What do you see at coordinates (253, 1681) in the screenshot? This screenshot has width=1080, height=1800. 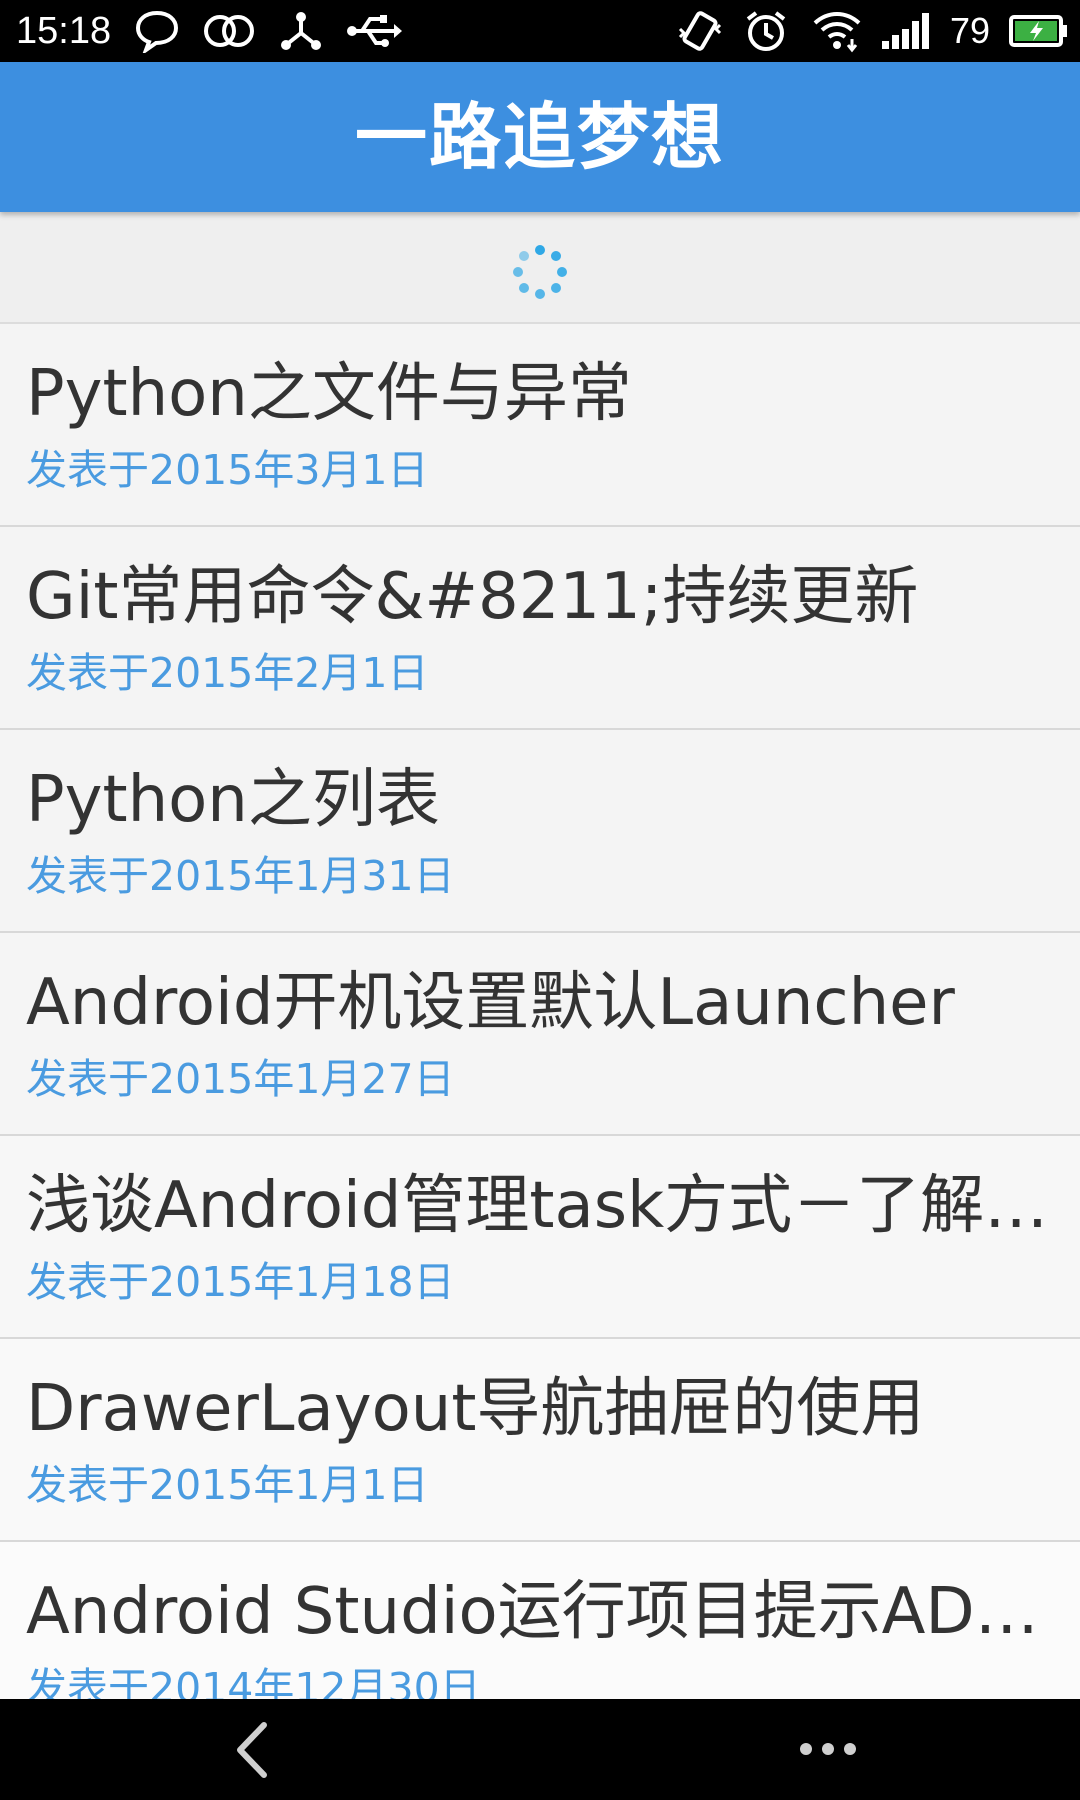 I see `article-date: 发表于2014年12月30日` at bounding box center [253, 1681].